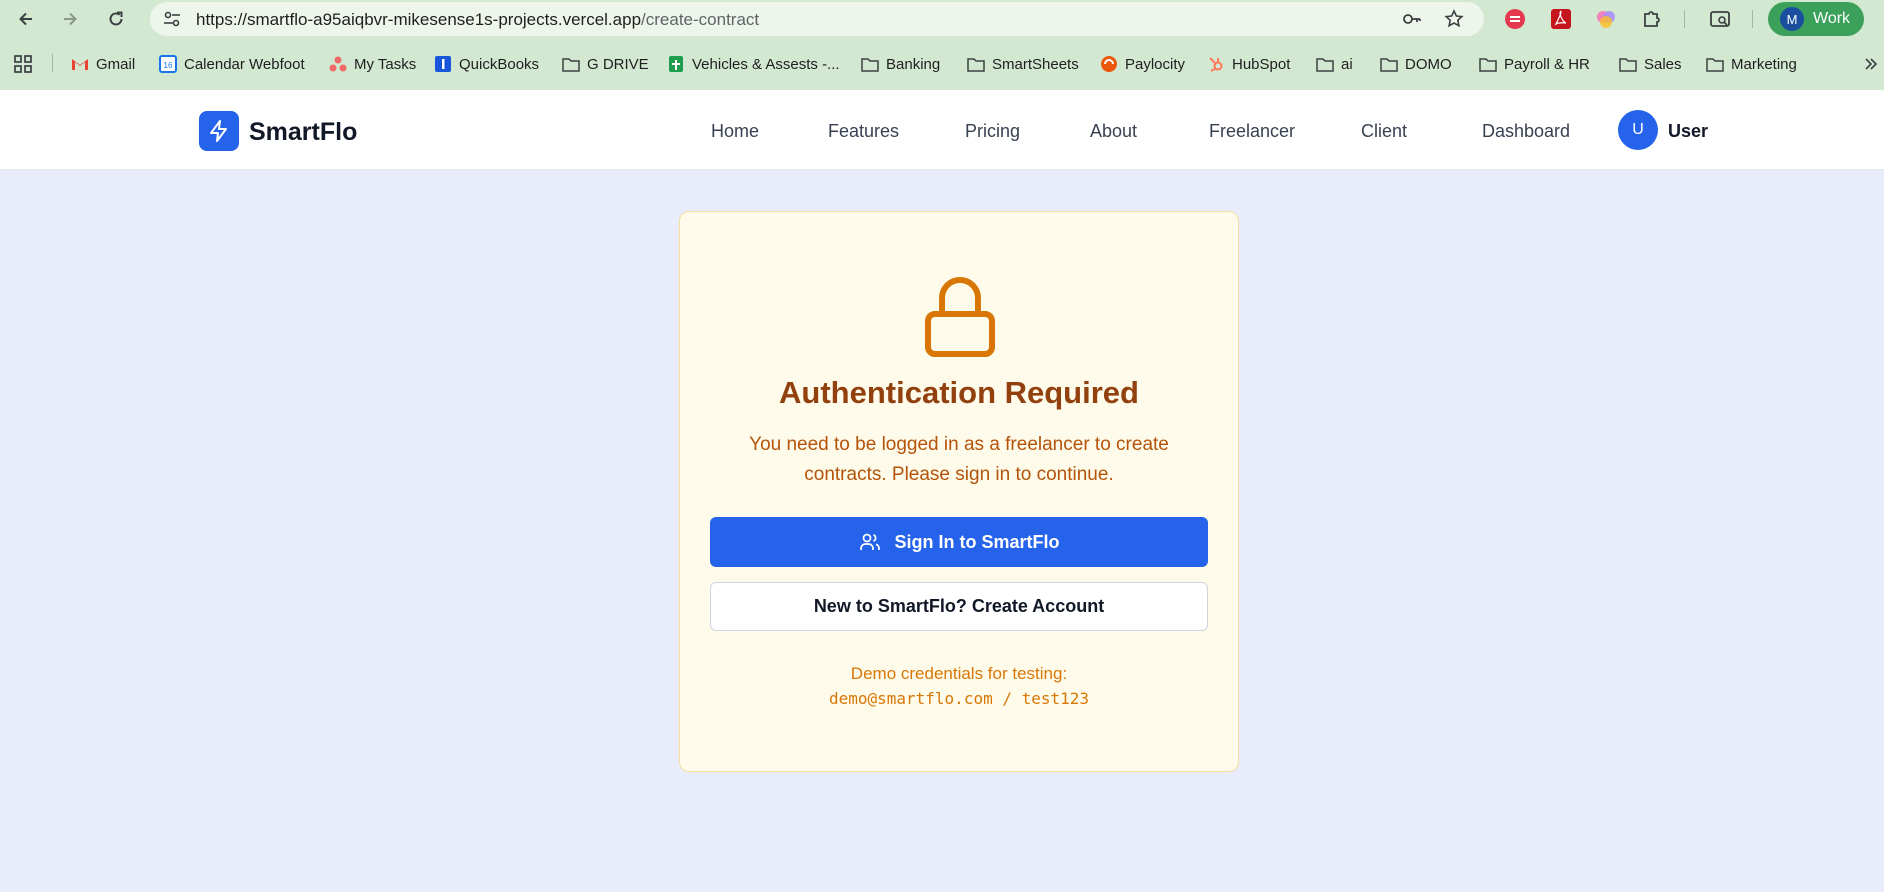 The height and width of the screenshot is (892, 1884). What do you see at coordinates (959, 698) in the screenshot?
I see `demo-credentials: demo@smartflo.com / test123` at bounding box center [959, 698].